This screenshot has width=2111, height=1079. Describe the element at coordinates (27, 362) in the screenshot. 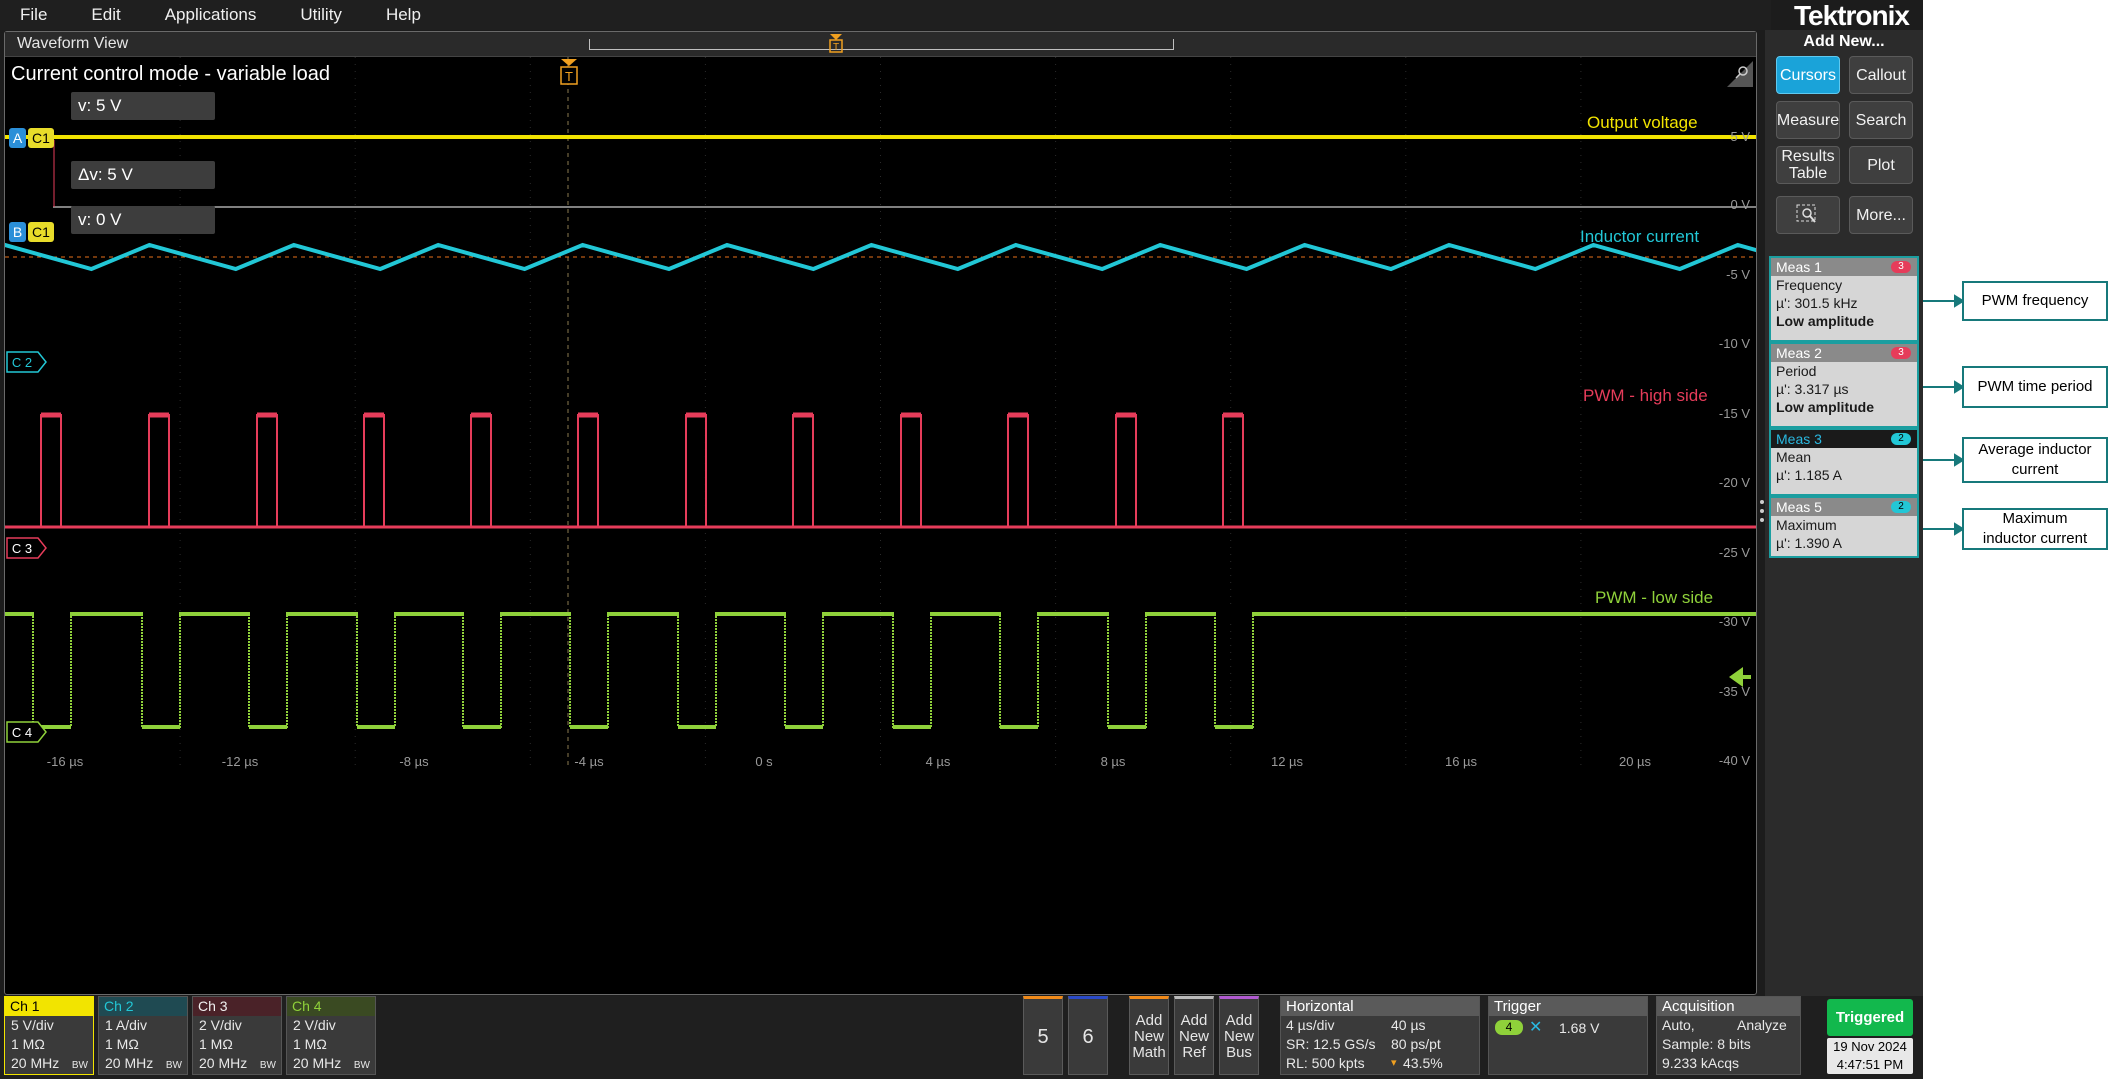

I see `channel-2-marker: C 2` at that location.